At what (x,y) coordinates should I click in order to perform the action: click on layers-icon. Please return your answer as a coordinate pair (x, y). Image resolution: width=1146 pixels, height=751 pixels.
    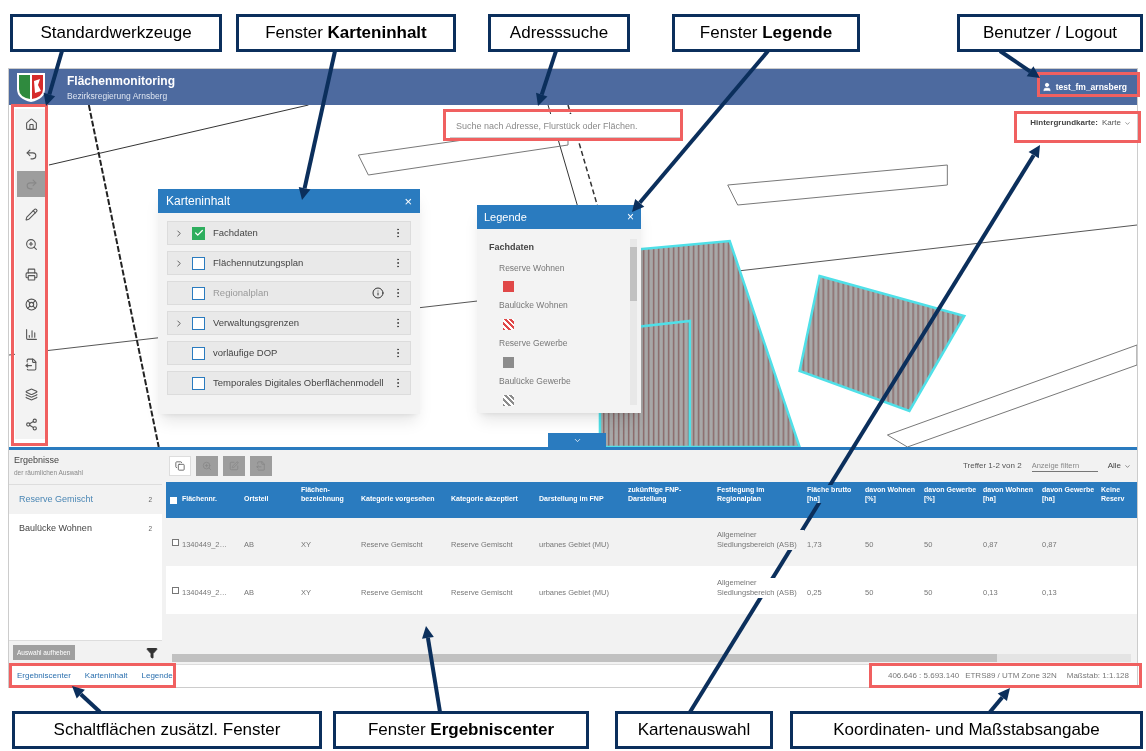
    Looking at the image, I should click on (31, 394).